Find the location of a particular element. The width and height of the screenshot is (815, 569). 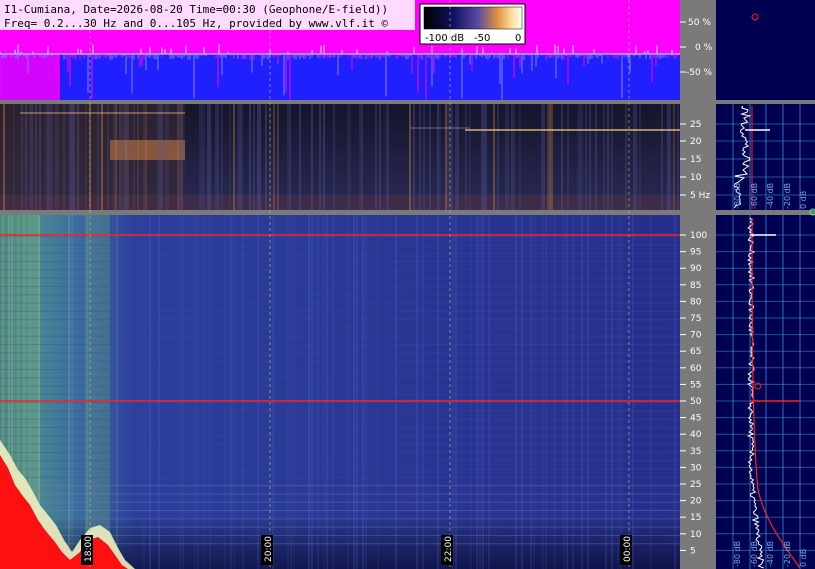

low-freq-unit-label: 5 Hz is located at coordinates (700, 196).